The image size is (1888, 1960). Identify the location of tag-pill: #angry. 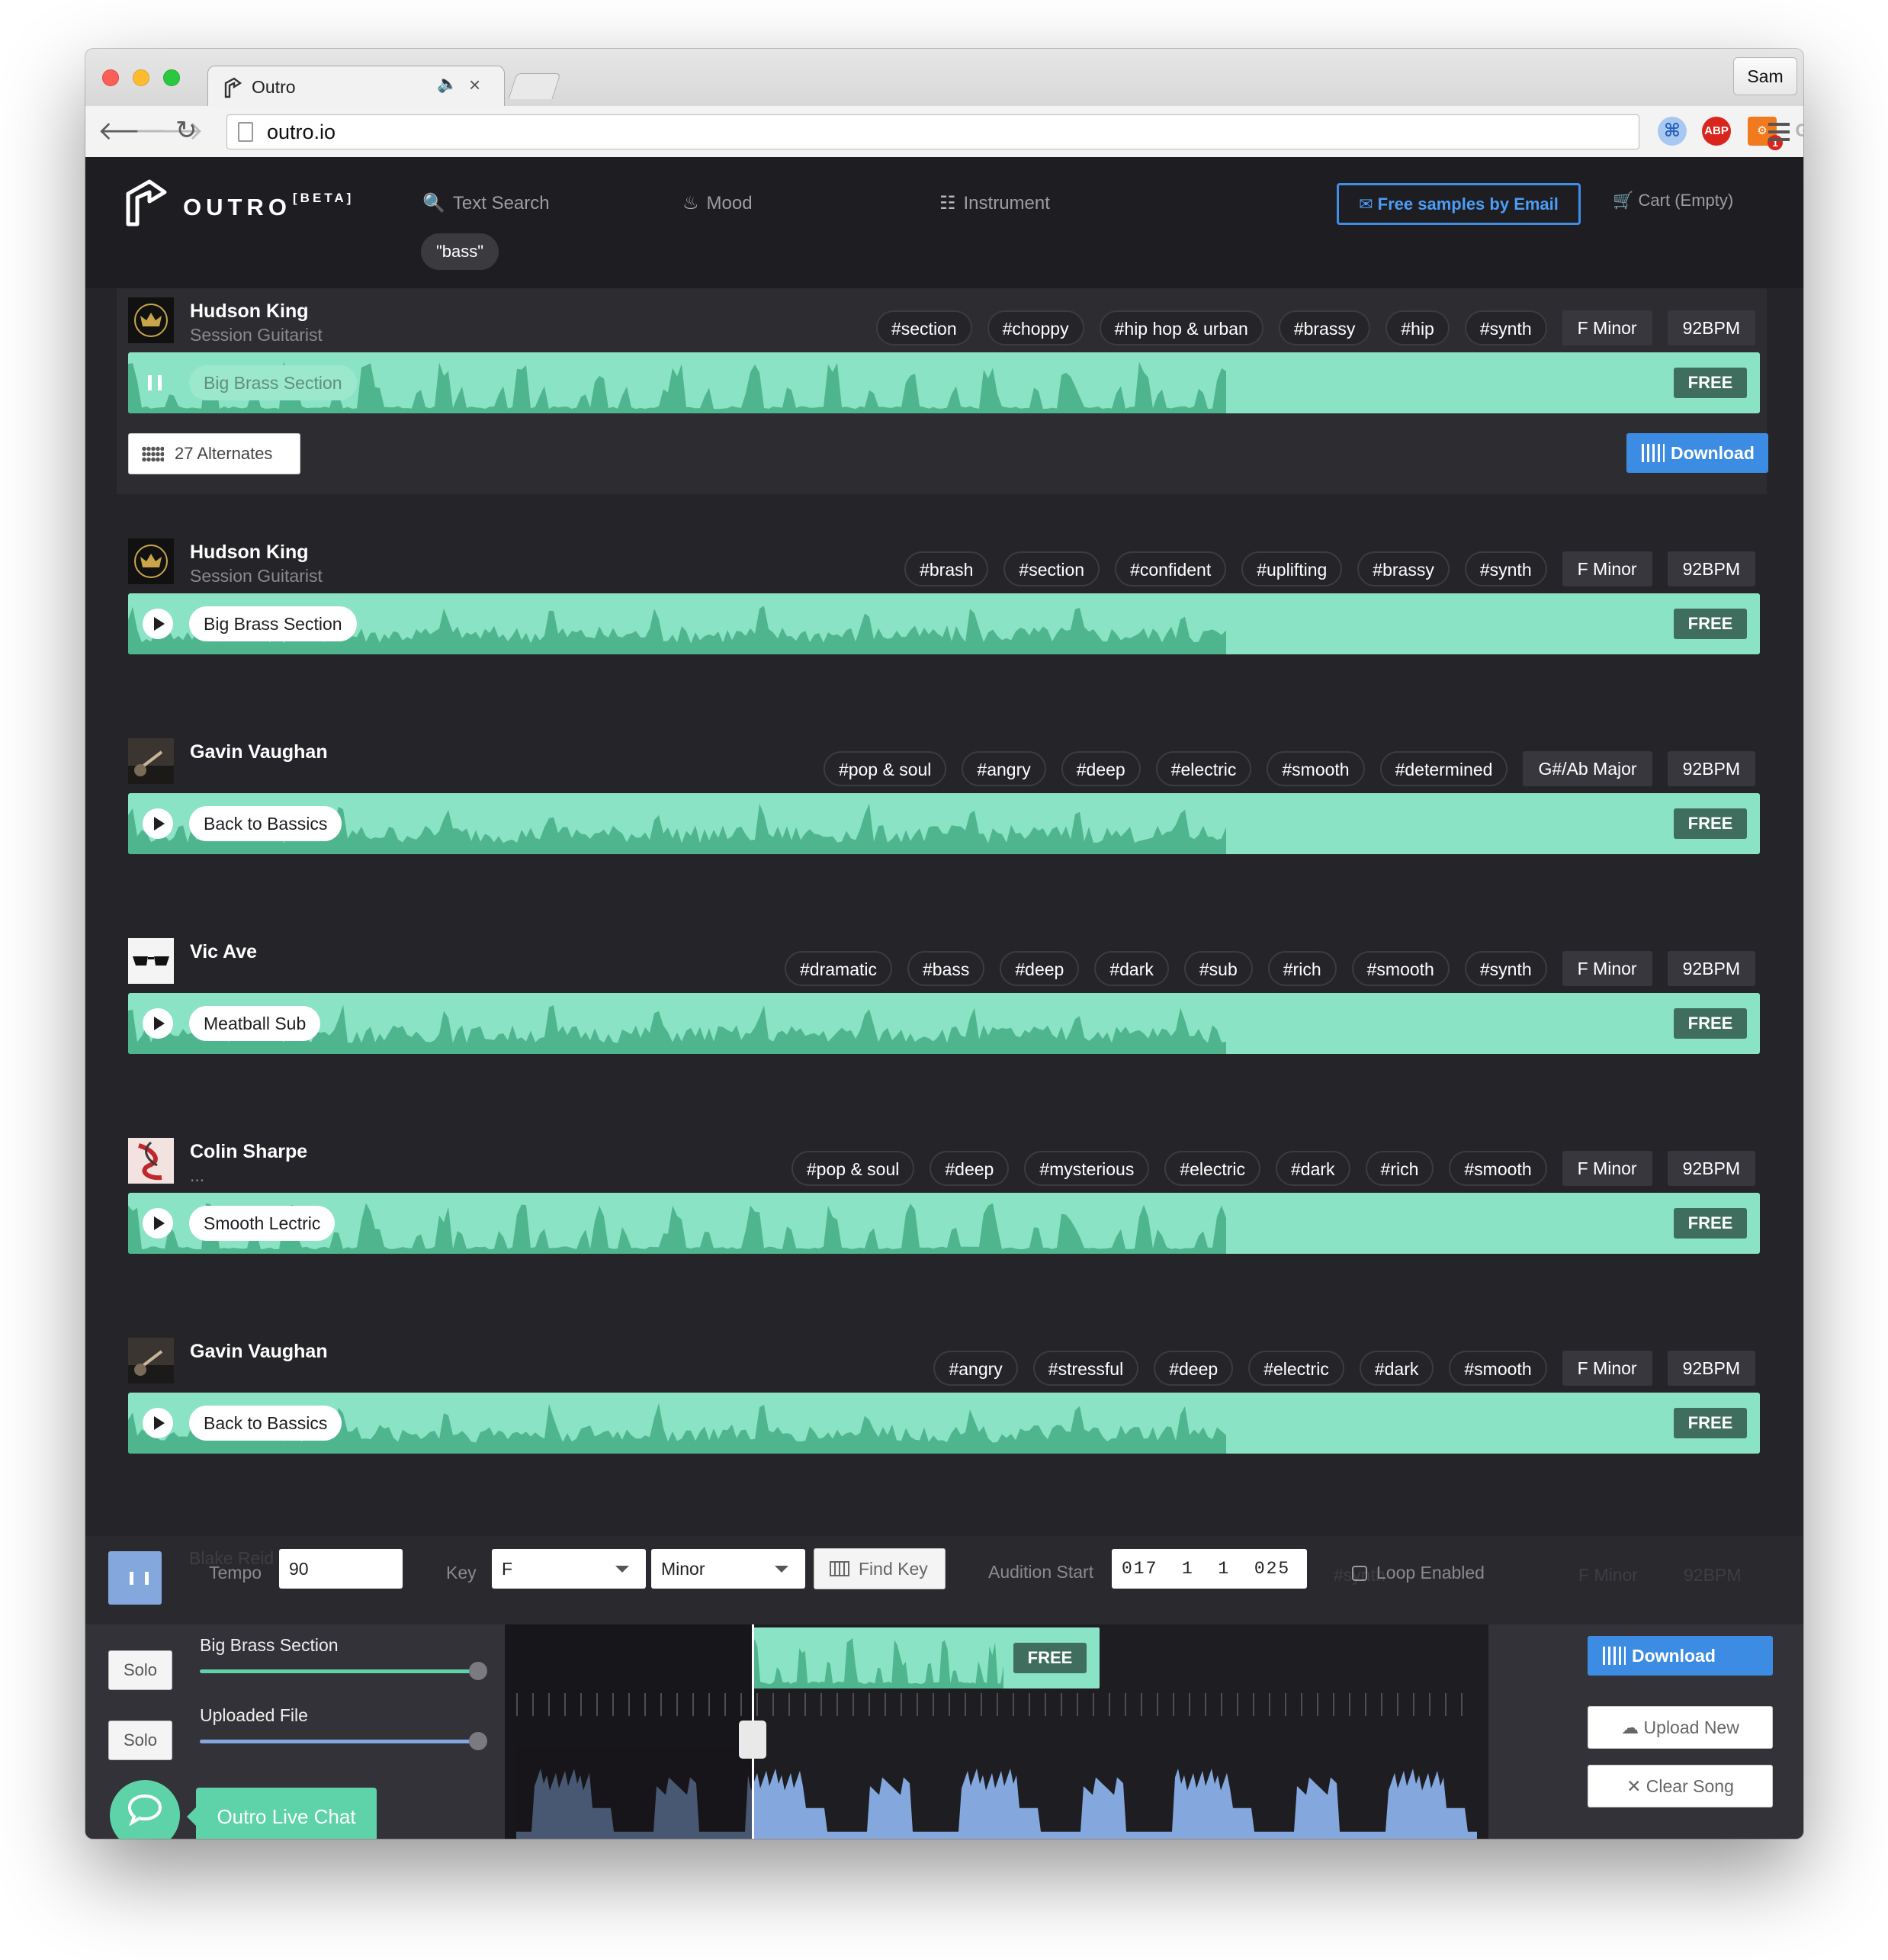
(1004, 768).